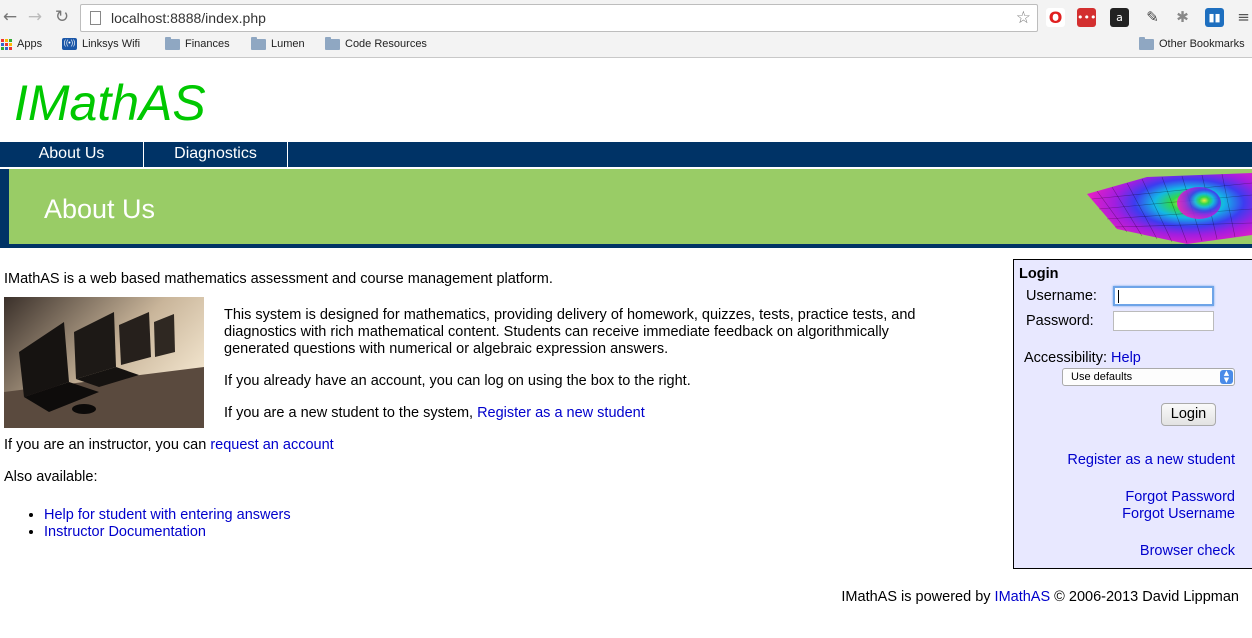 The height and width of the screenshot is (638, 1252). I want to click on address-bar: localhost:8888/index.php ☆, so click(559, 18).